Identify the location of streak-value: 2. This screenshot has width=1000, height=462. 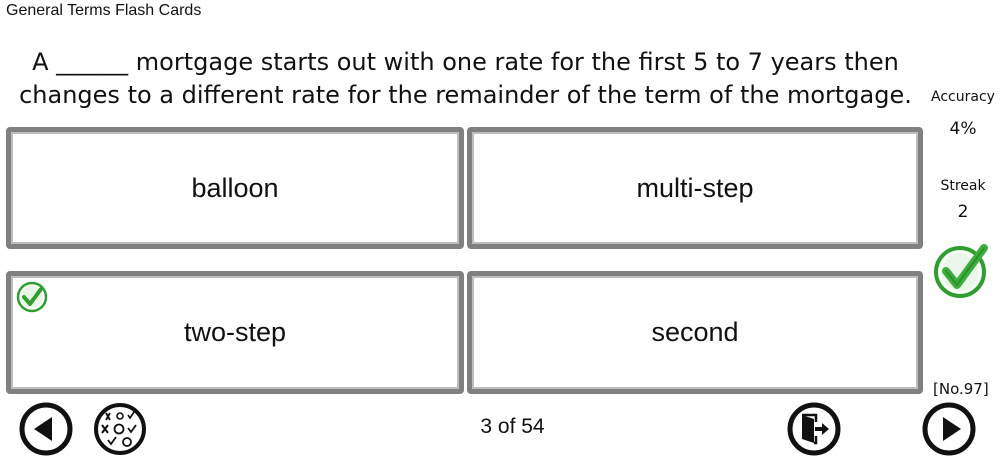
(963, 212).